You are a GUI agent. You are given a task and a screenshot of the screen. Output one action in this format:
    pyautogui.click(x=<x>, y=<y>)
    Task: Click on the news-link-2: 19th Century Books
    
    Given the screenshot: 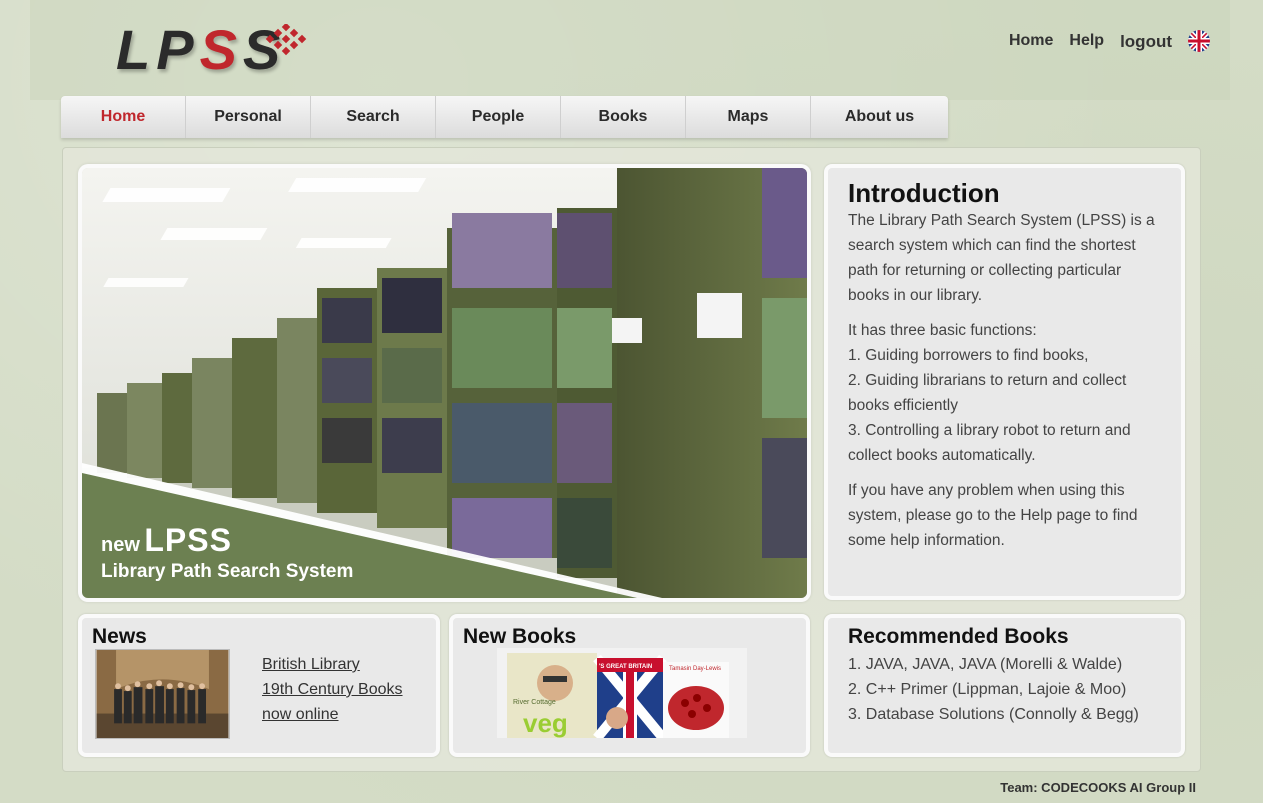 What is the action you would take?
    pyautogui.click(x=332, y=689)
    